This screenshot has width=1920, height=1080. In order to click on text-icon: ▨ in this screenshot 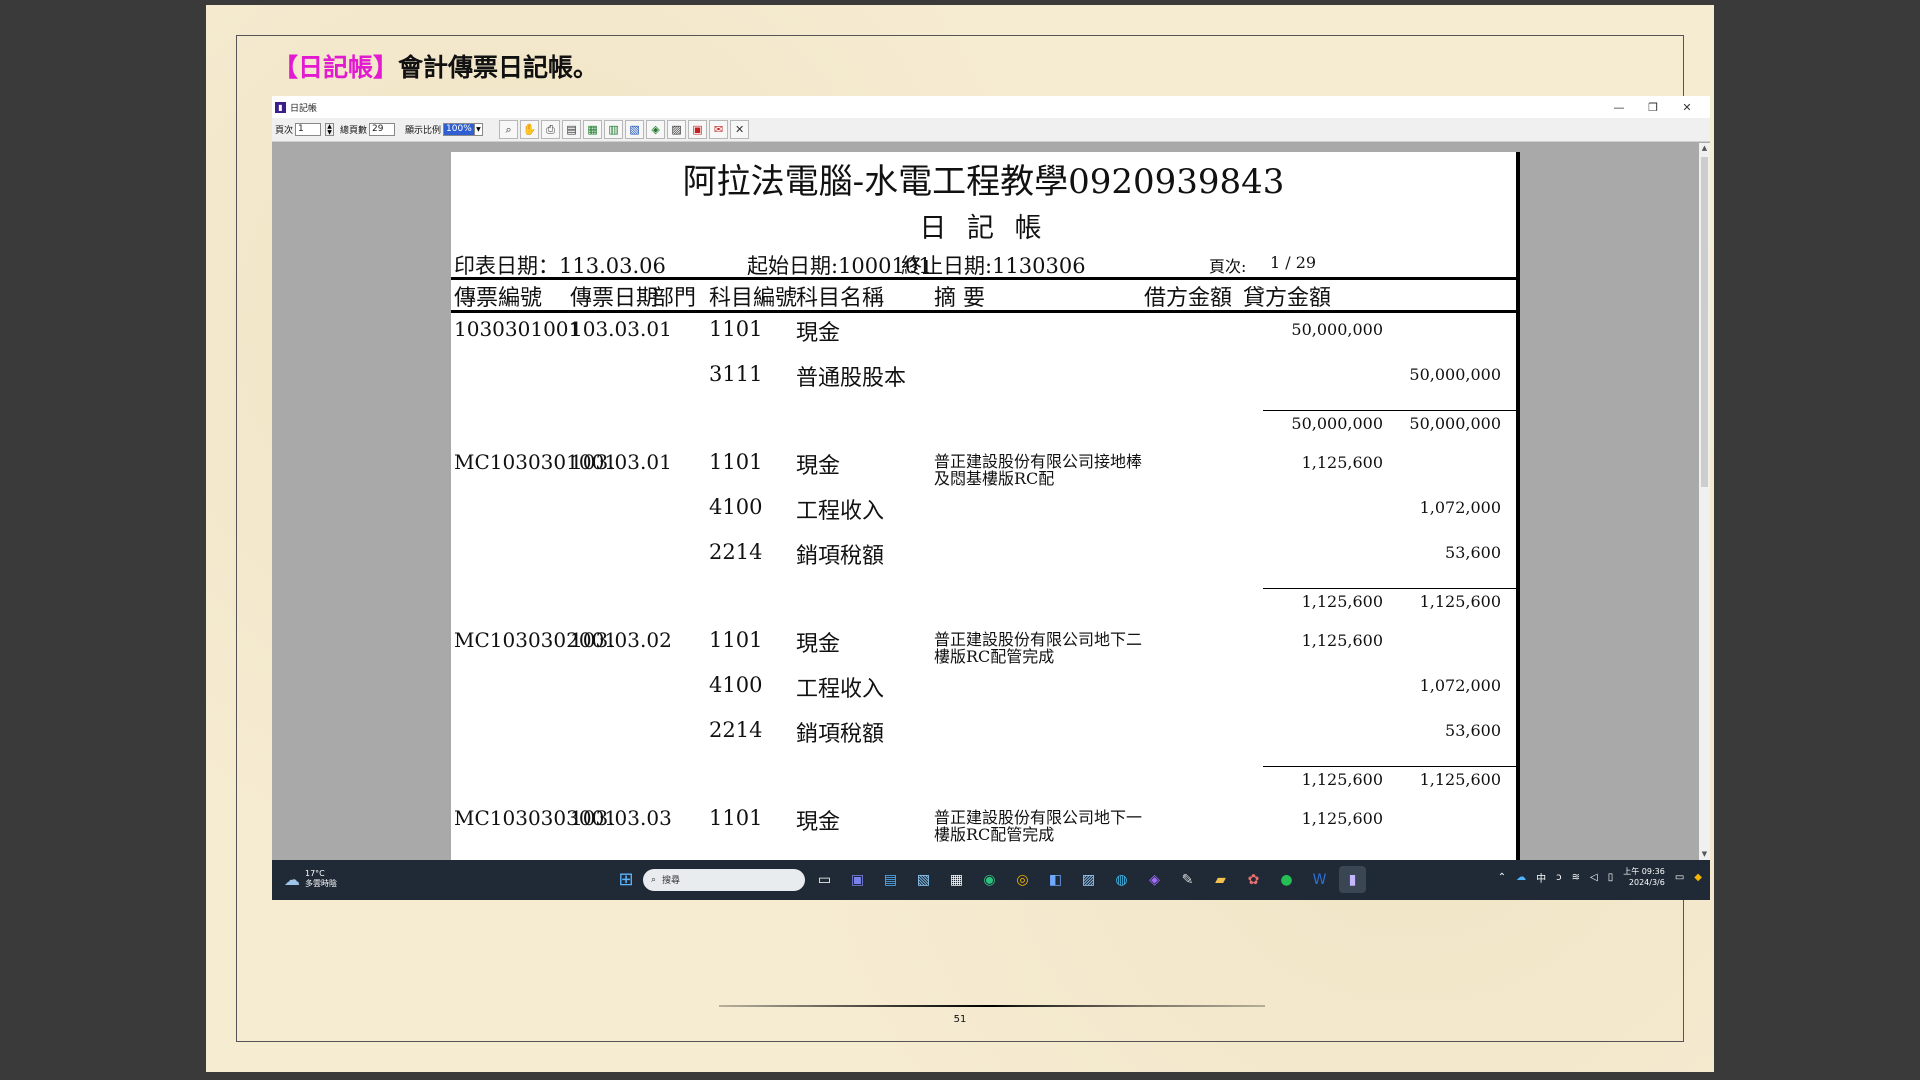, I will do `click(677, 129)`.